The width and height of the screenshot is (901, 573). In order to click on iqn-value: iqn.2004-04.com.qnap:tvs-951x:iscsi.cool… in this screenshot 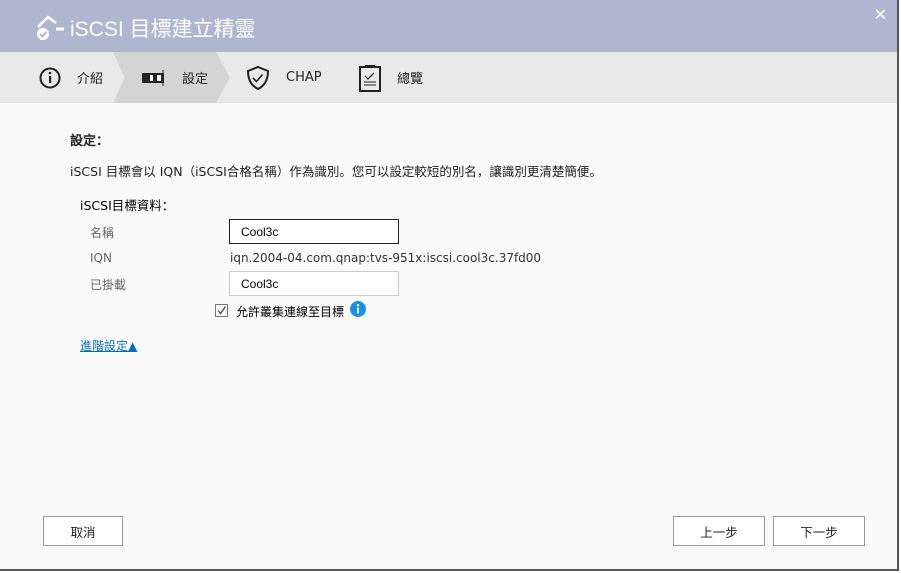, I will do `click(386, 258)`.